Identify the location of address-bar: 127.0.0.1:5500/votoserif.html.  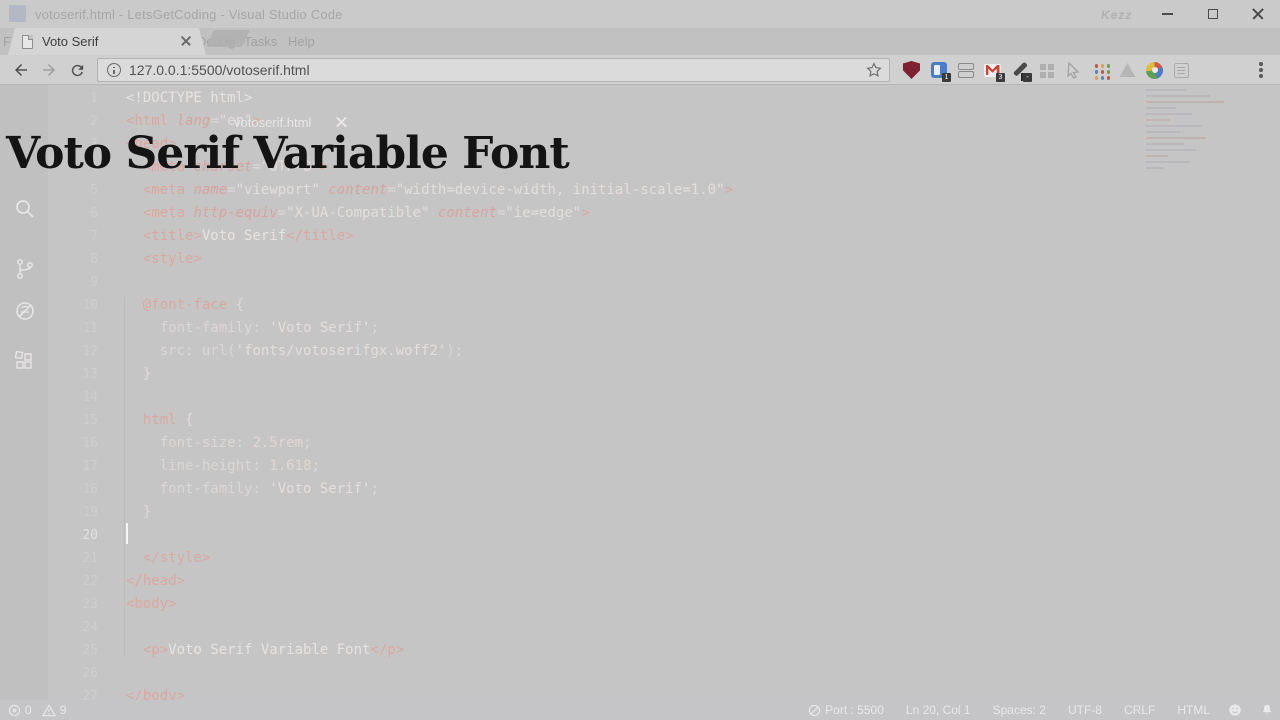
(493, 70).